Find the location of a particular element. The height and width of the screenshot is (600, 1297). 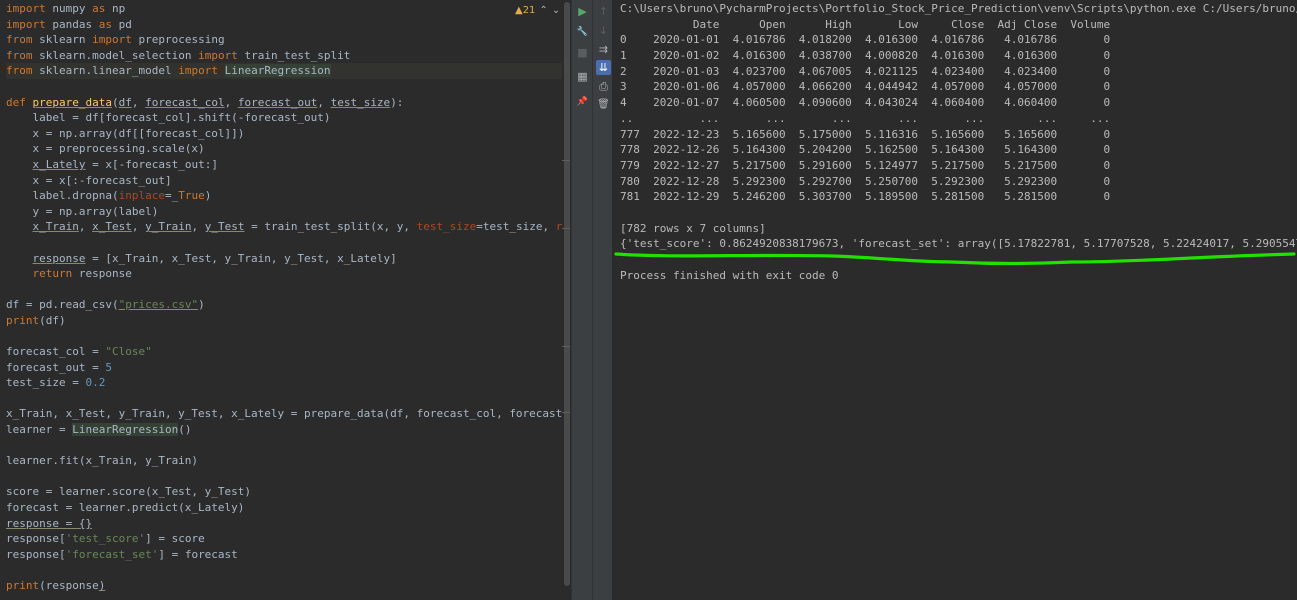

code-token: np is located at coordinates (115, 8).